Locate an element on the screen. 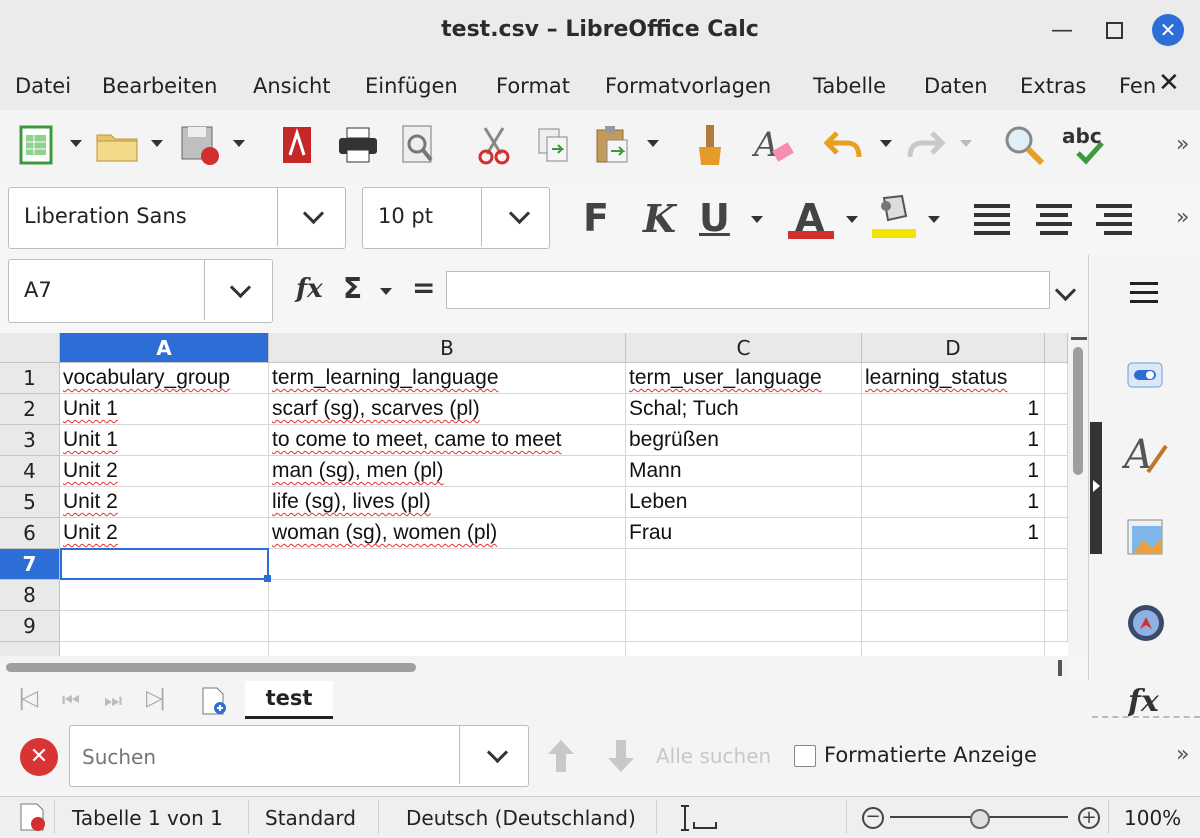 The image size is (1200, 838). cell-b5: life (sg), lives (pl) is located at coordinates (447, 502).